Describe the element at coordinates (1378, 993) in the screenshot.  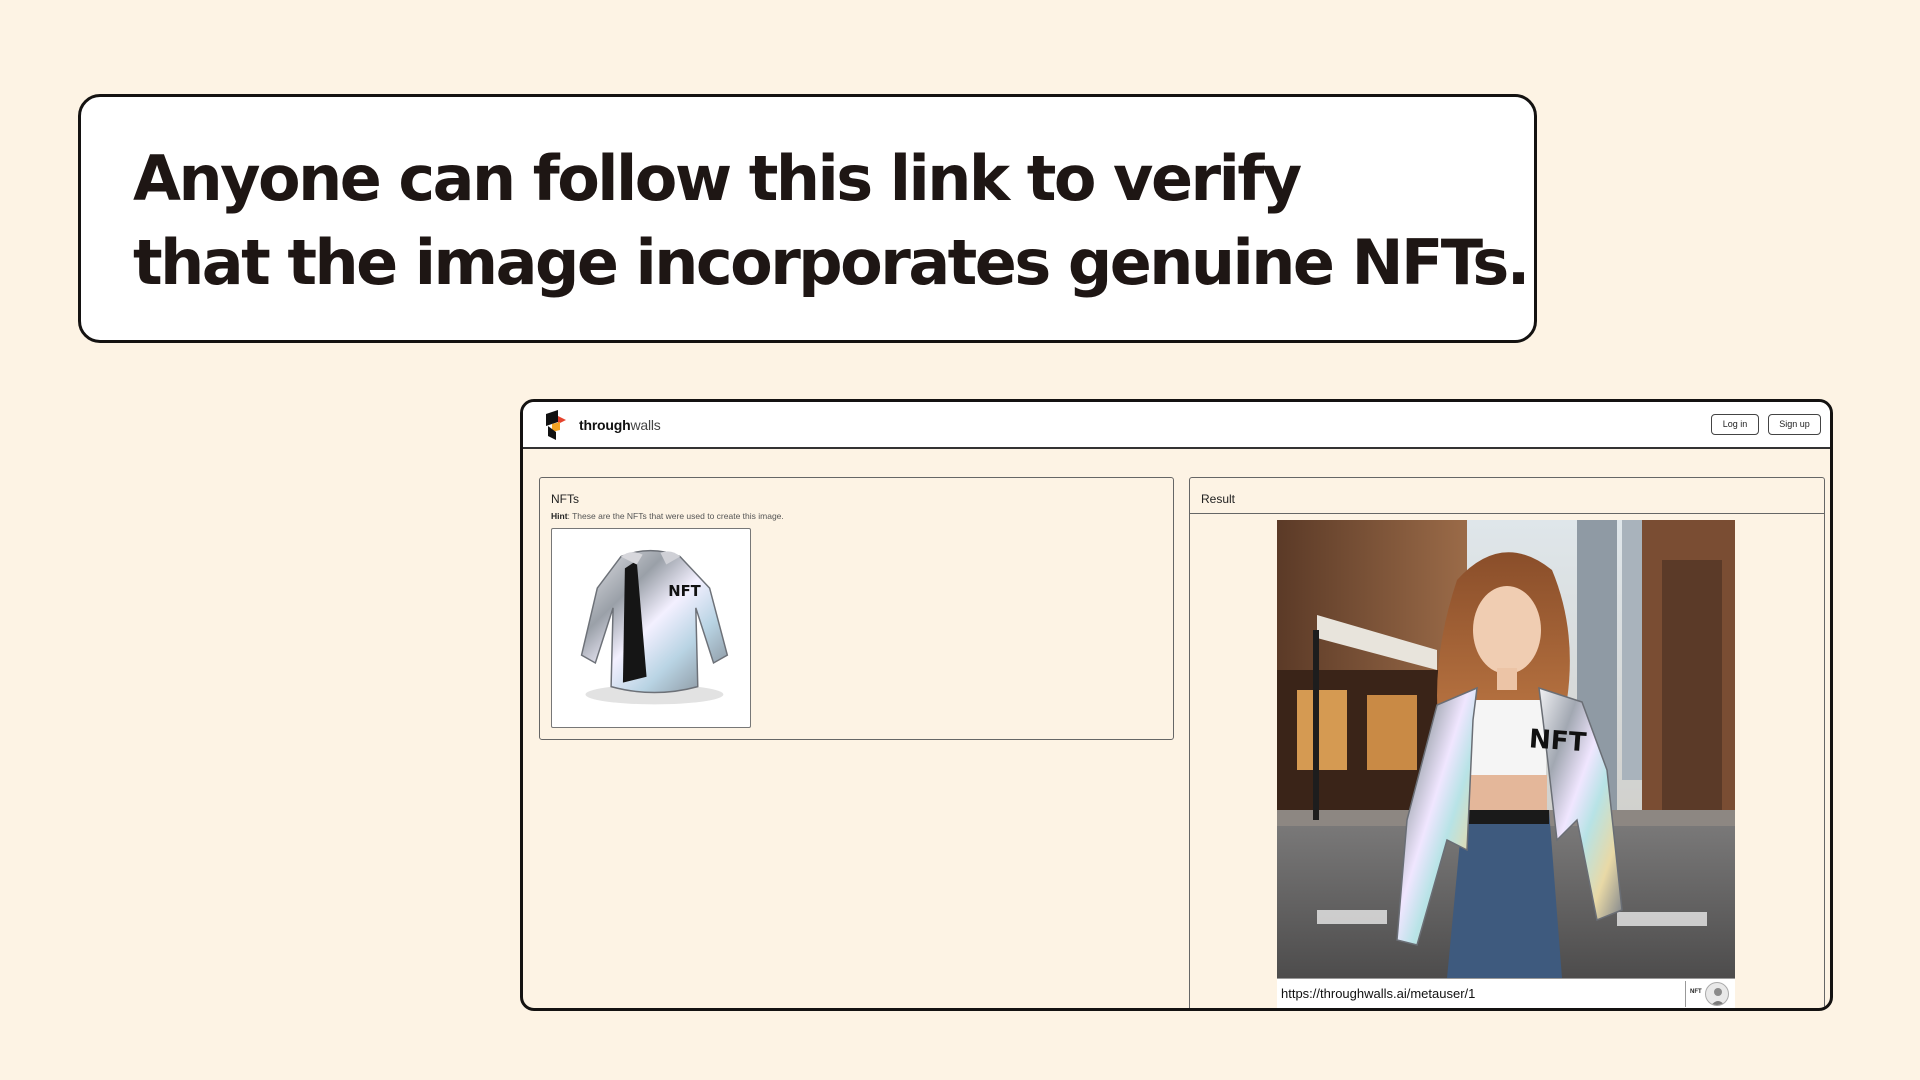
I see `verification-link: https://throughwalls.ai/metauser/1` at that location.